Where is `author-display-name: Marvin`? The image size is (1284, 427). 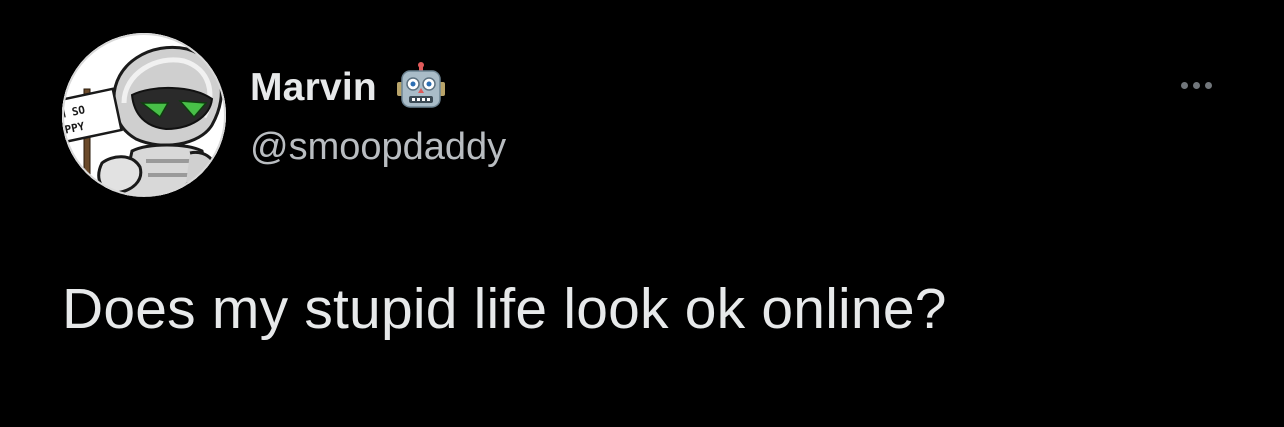 author-display-name: Marvin is located at coordinates (313, 88).